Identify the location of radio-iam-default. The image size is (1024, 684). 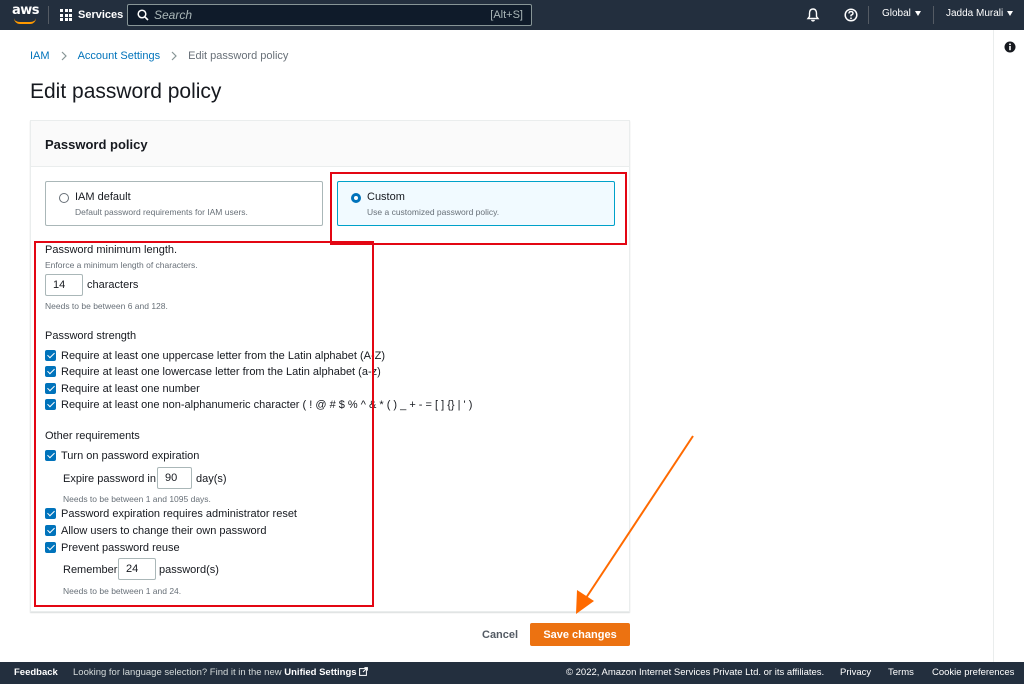
(64, 198).